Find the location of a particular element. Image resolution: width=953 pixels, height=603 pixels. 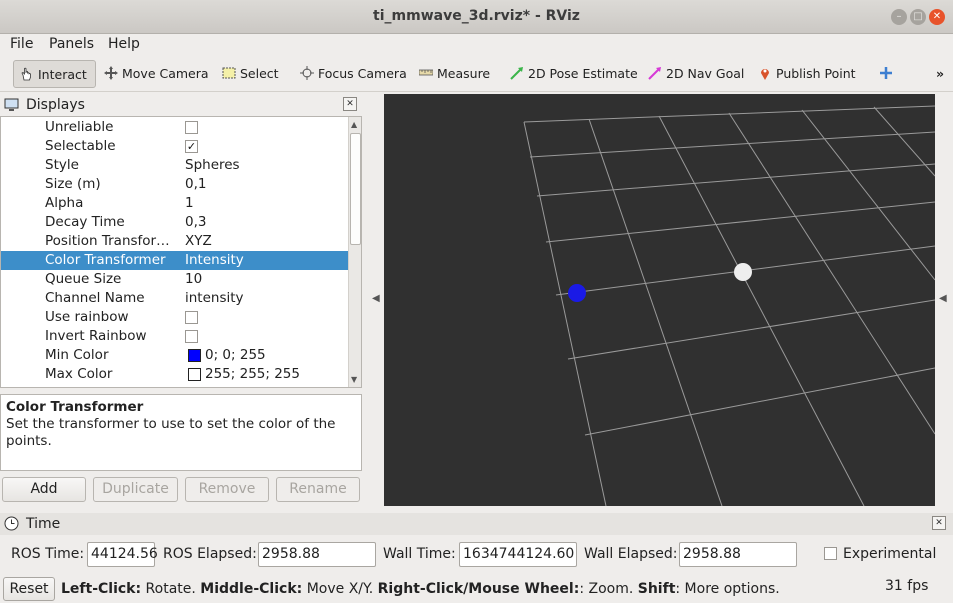

property-value: 10 is located at coordinates (193, 279).